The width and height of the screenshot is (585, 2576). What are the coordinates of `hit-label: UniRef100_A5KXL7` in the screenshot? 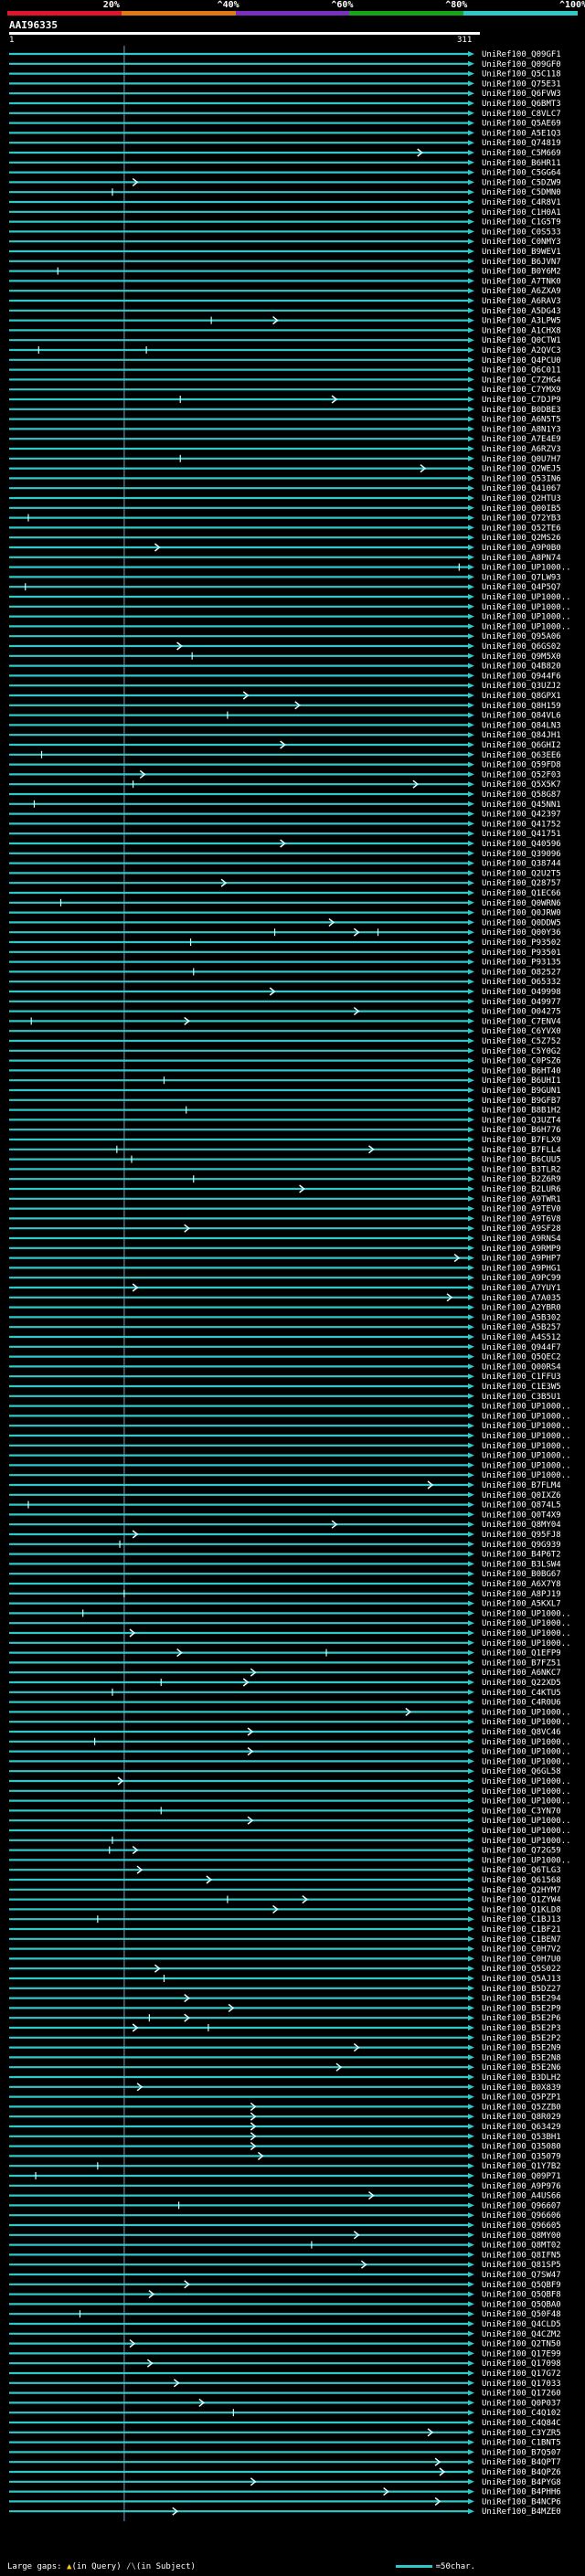 It's located at (521, 1604).